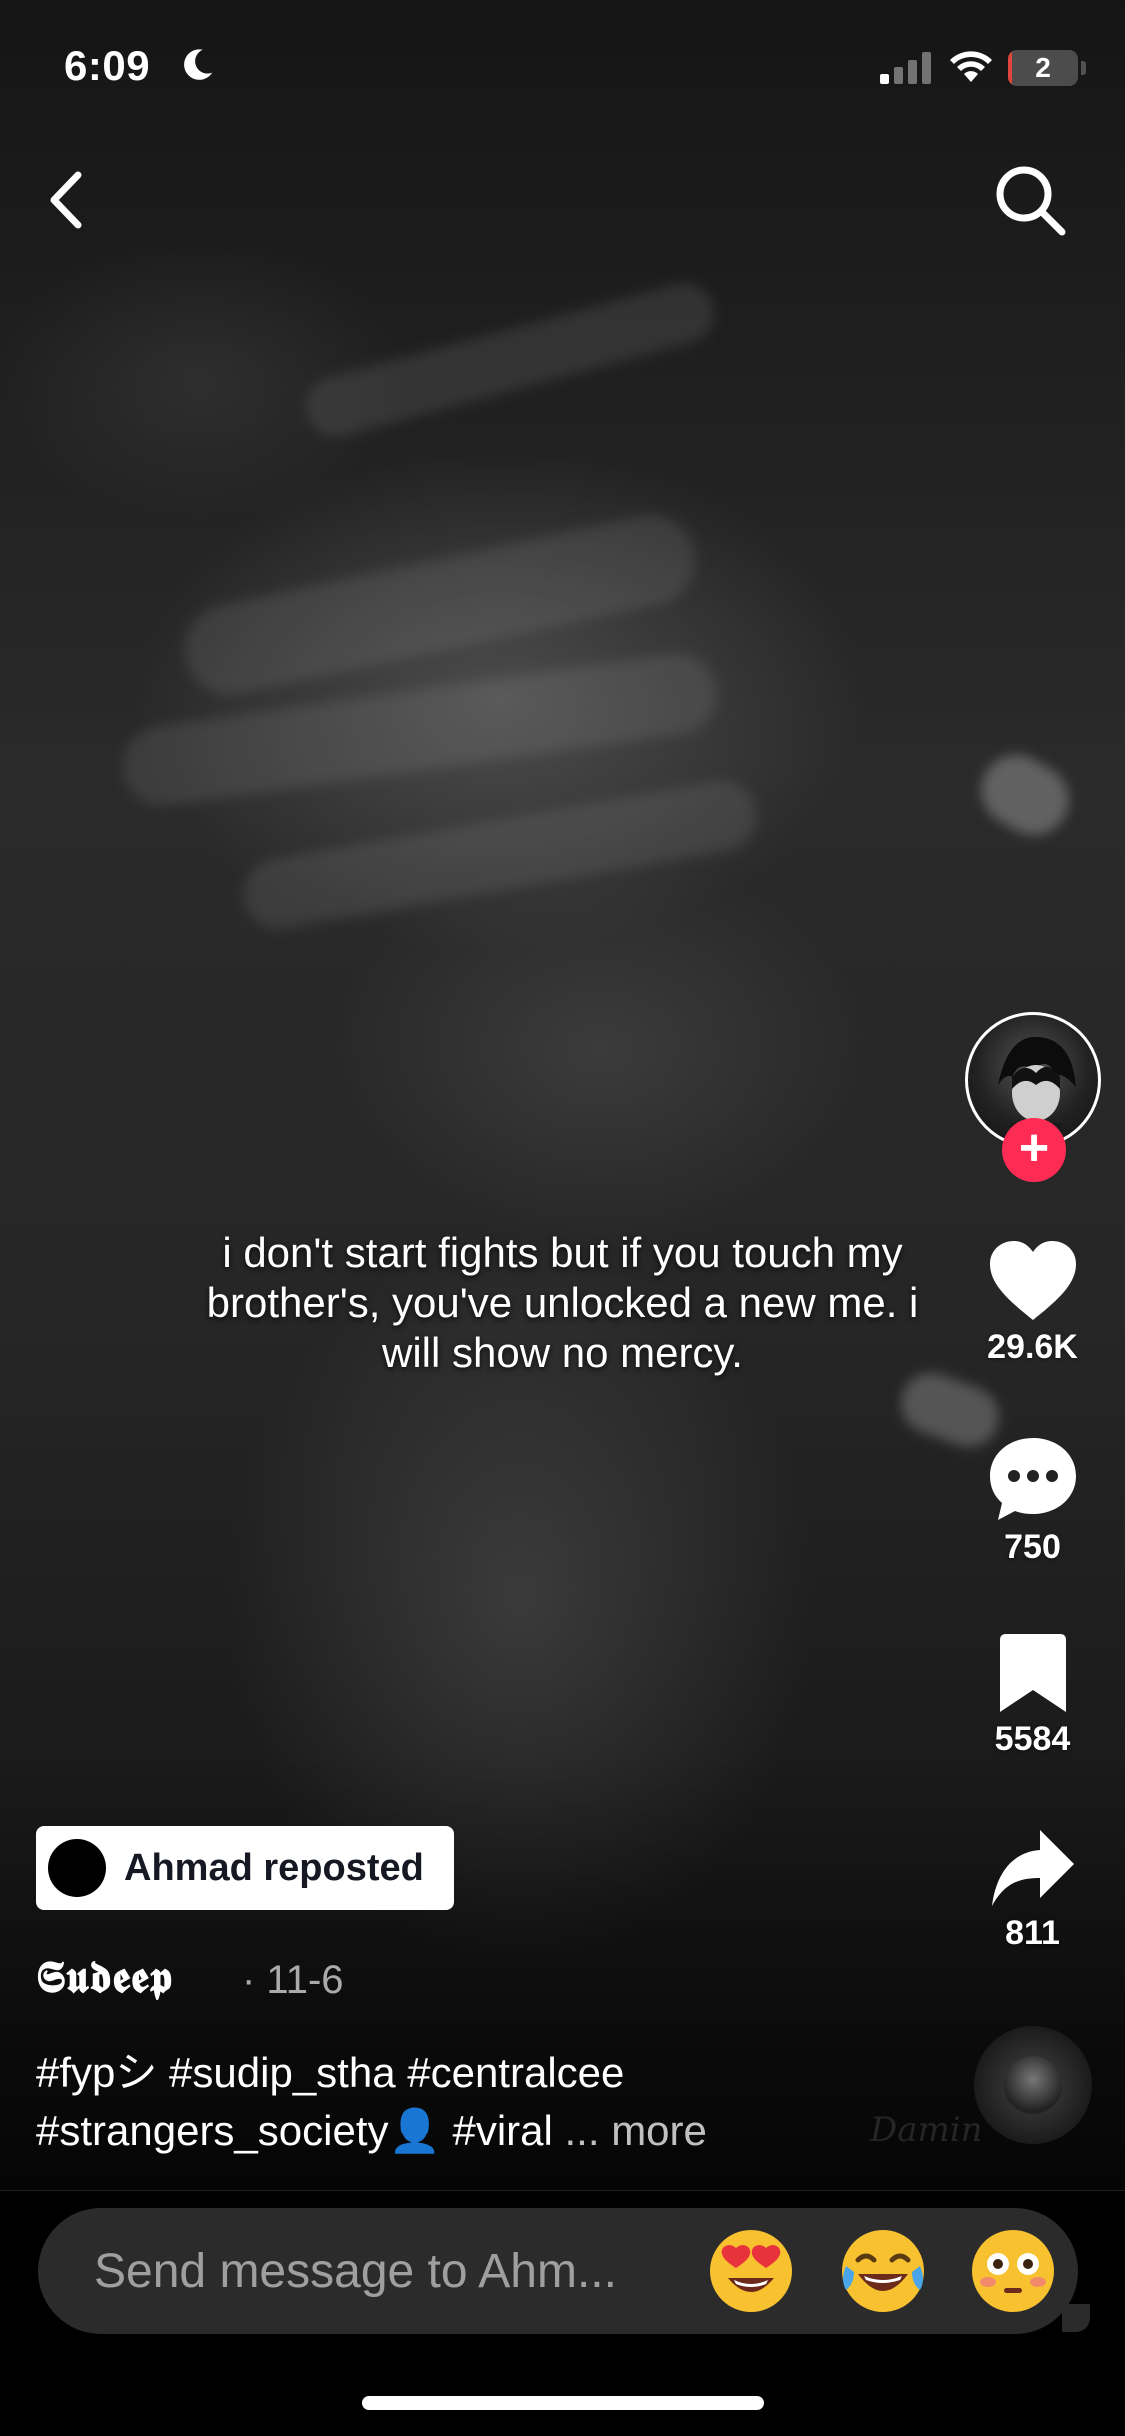 The image size is (1125, 2436). I want to click on status-time: 6:09, so click(107, 65).